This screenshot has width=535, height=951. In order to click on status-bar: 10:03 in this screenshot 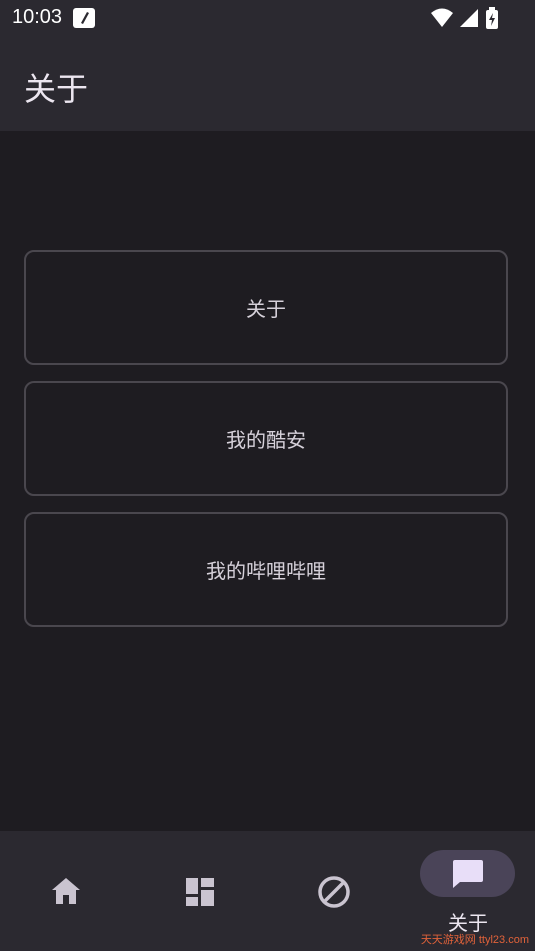, I will do `click(267, 18)`.